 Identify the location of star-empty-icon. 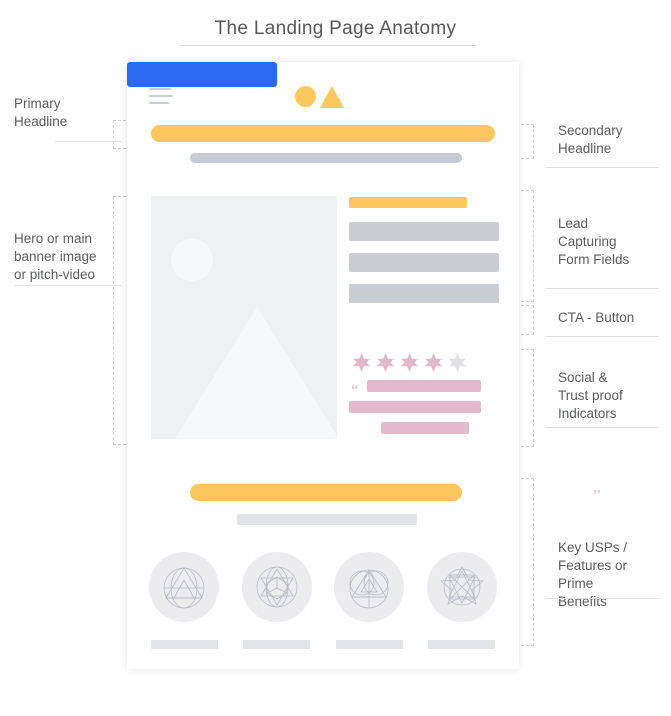
(457, 362).